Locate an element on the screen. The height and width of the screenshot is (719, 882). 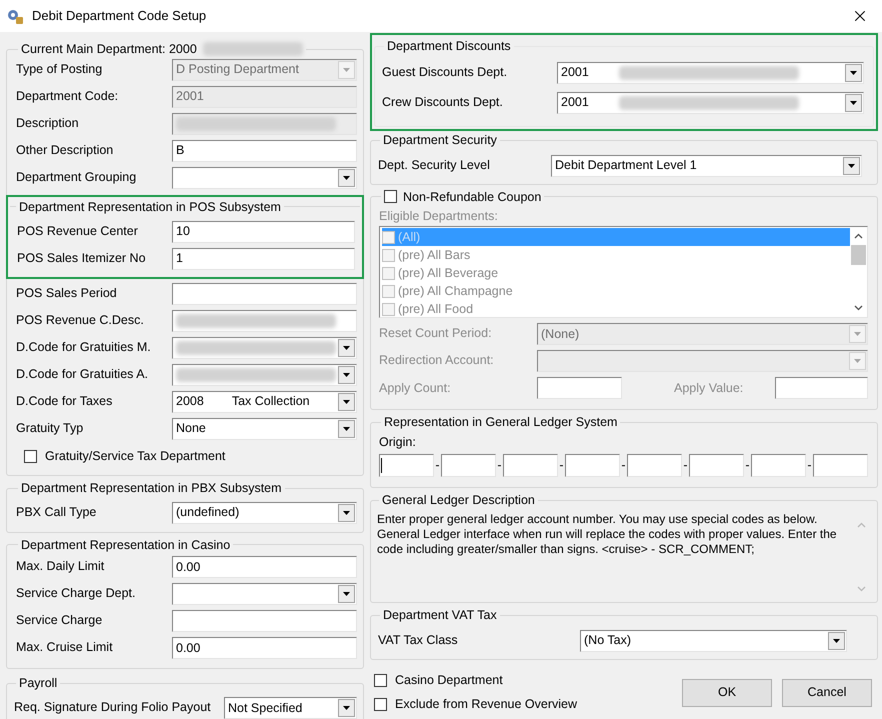
field-label: D.Code for Gratuities A. is located at coordinates (83, 374).